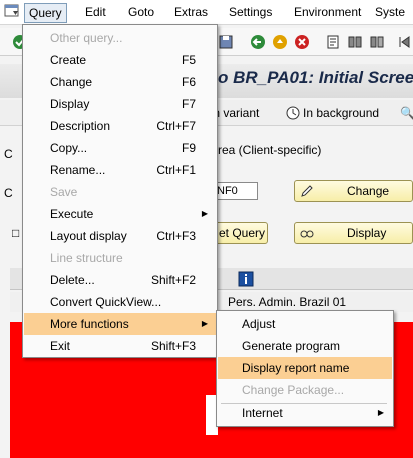 This screenshot has height=458, width=413. Describe the element at coordinates (327, 12) in the screenshot. I see `menu-environment: Environment` at that location.